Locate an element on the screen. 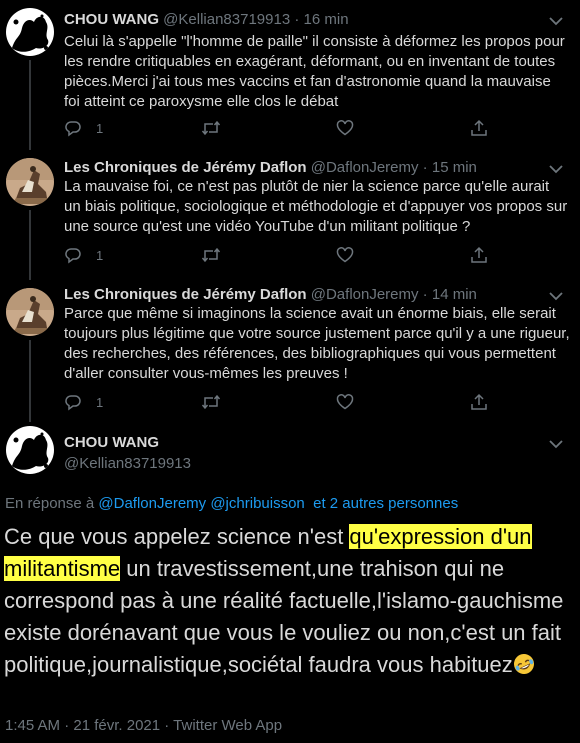  highlighted-text: militantisme is located at coordinates (62, 568).